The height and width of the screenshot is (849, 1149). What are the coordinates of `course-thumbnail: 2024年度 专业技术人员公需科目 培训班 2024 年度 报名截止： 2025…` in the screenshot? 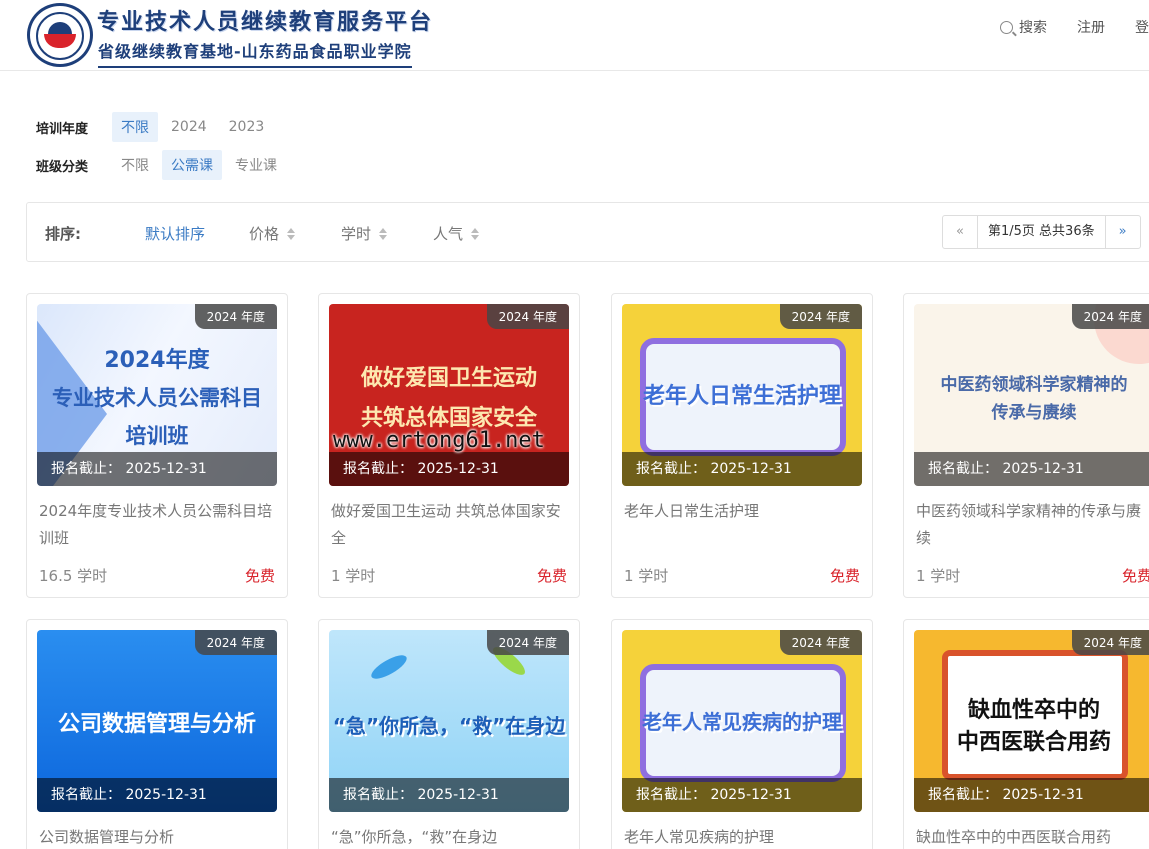 It's located at (157, 395).